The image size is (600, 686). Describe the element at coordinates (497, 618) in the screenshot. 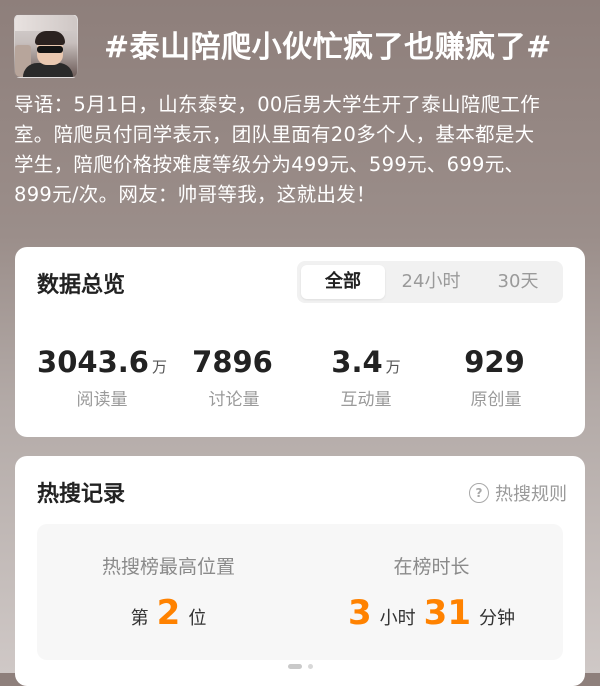

I see `duration-minutes-unit: 分钟` at that location.